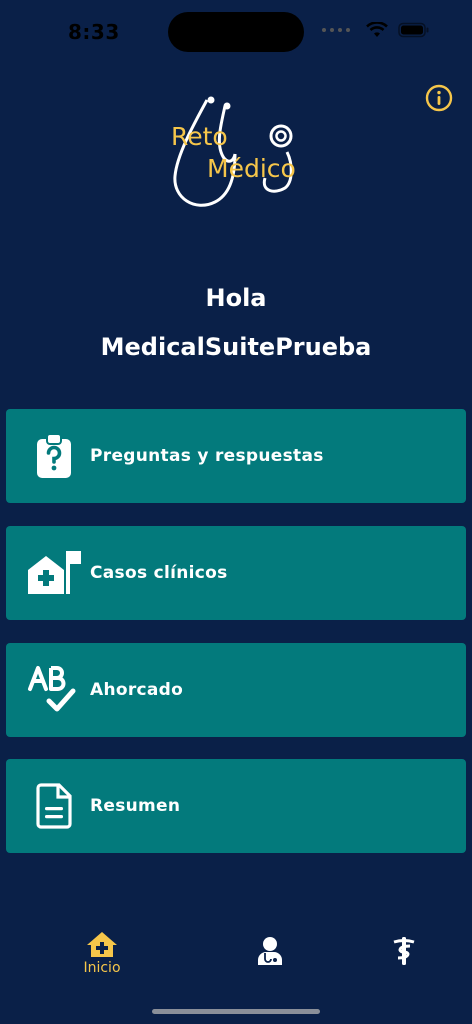  What do you see at coordinates (137, 690) in the screenshot?
I see `menu-item-label: Ahorcado` at bounding box center [137, 690].